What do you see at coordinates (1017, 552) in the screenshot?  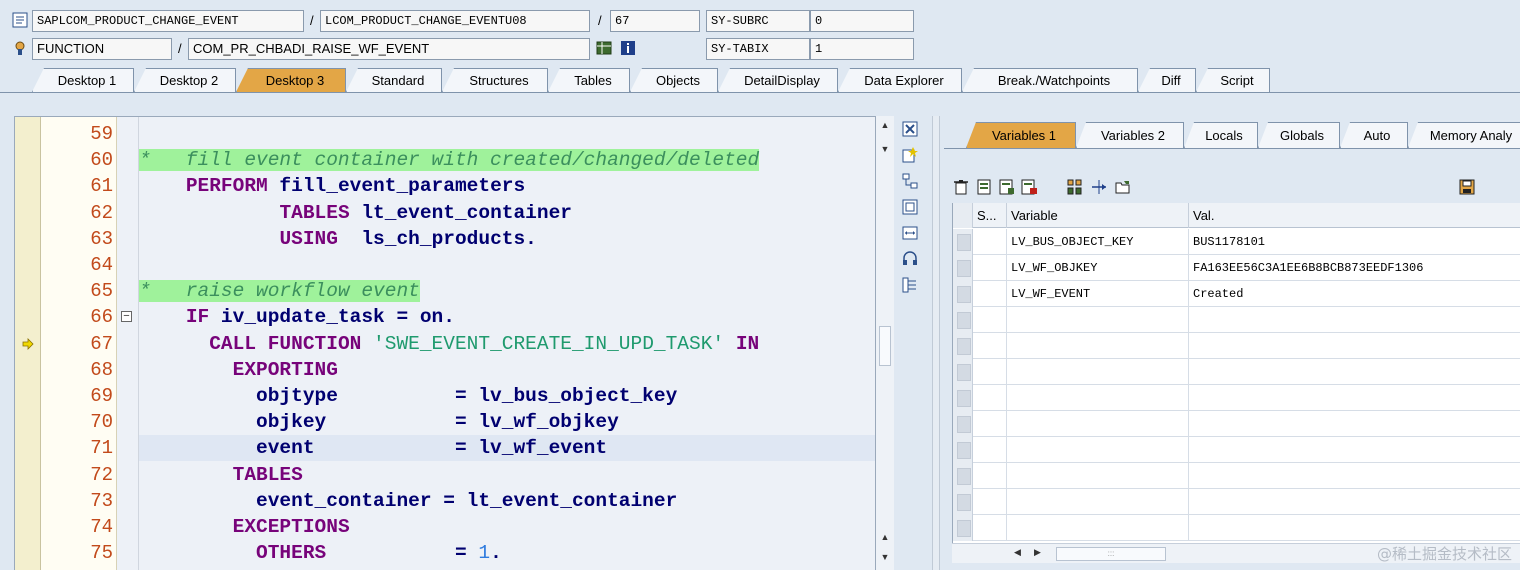 I see `scroll-left-icon: ◀` at bounding box center [1017, 552].